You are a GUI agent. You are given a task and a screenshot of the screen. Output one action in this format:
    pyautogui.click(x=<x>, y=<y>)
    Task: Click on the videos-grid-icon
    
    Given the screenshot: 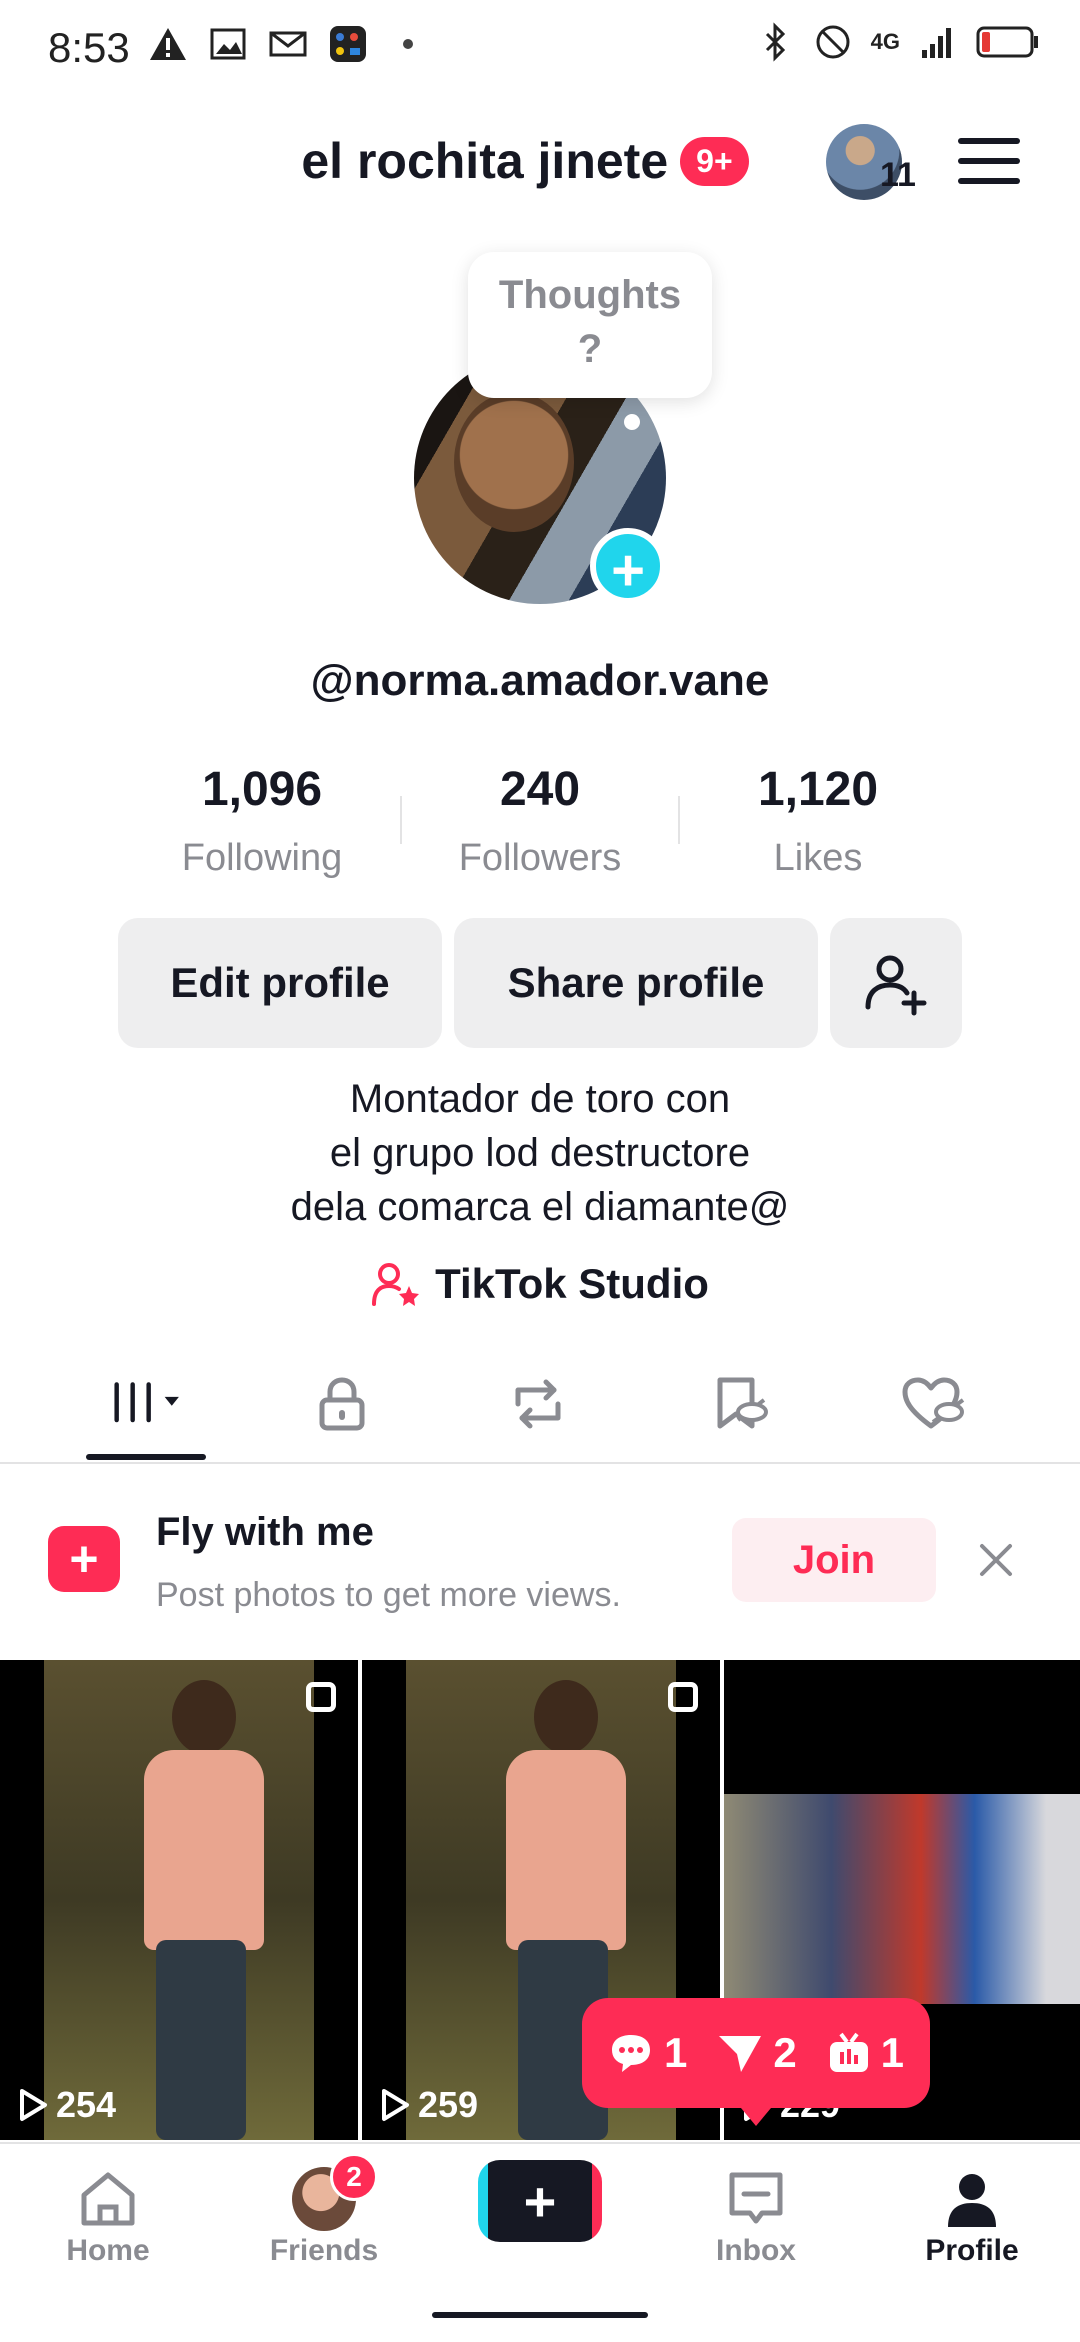 What is the action you would take?
    pyautogui.click(x=146, y=1402)
    